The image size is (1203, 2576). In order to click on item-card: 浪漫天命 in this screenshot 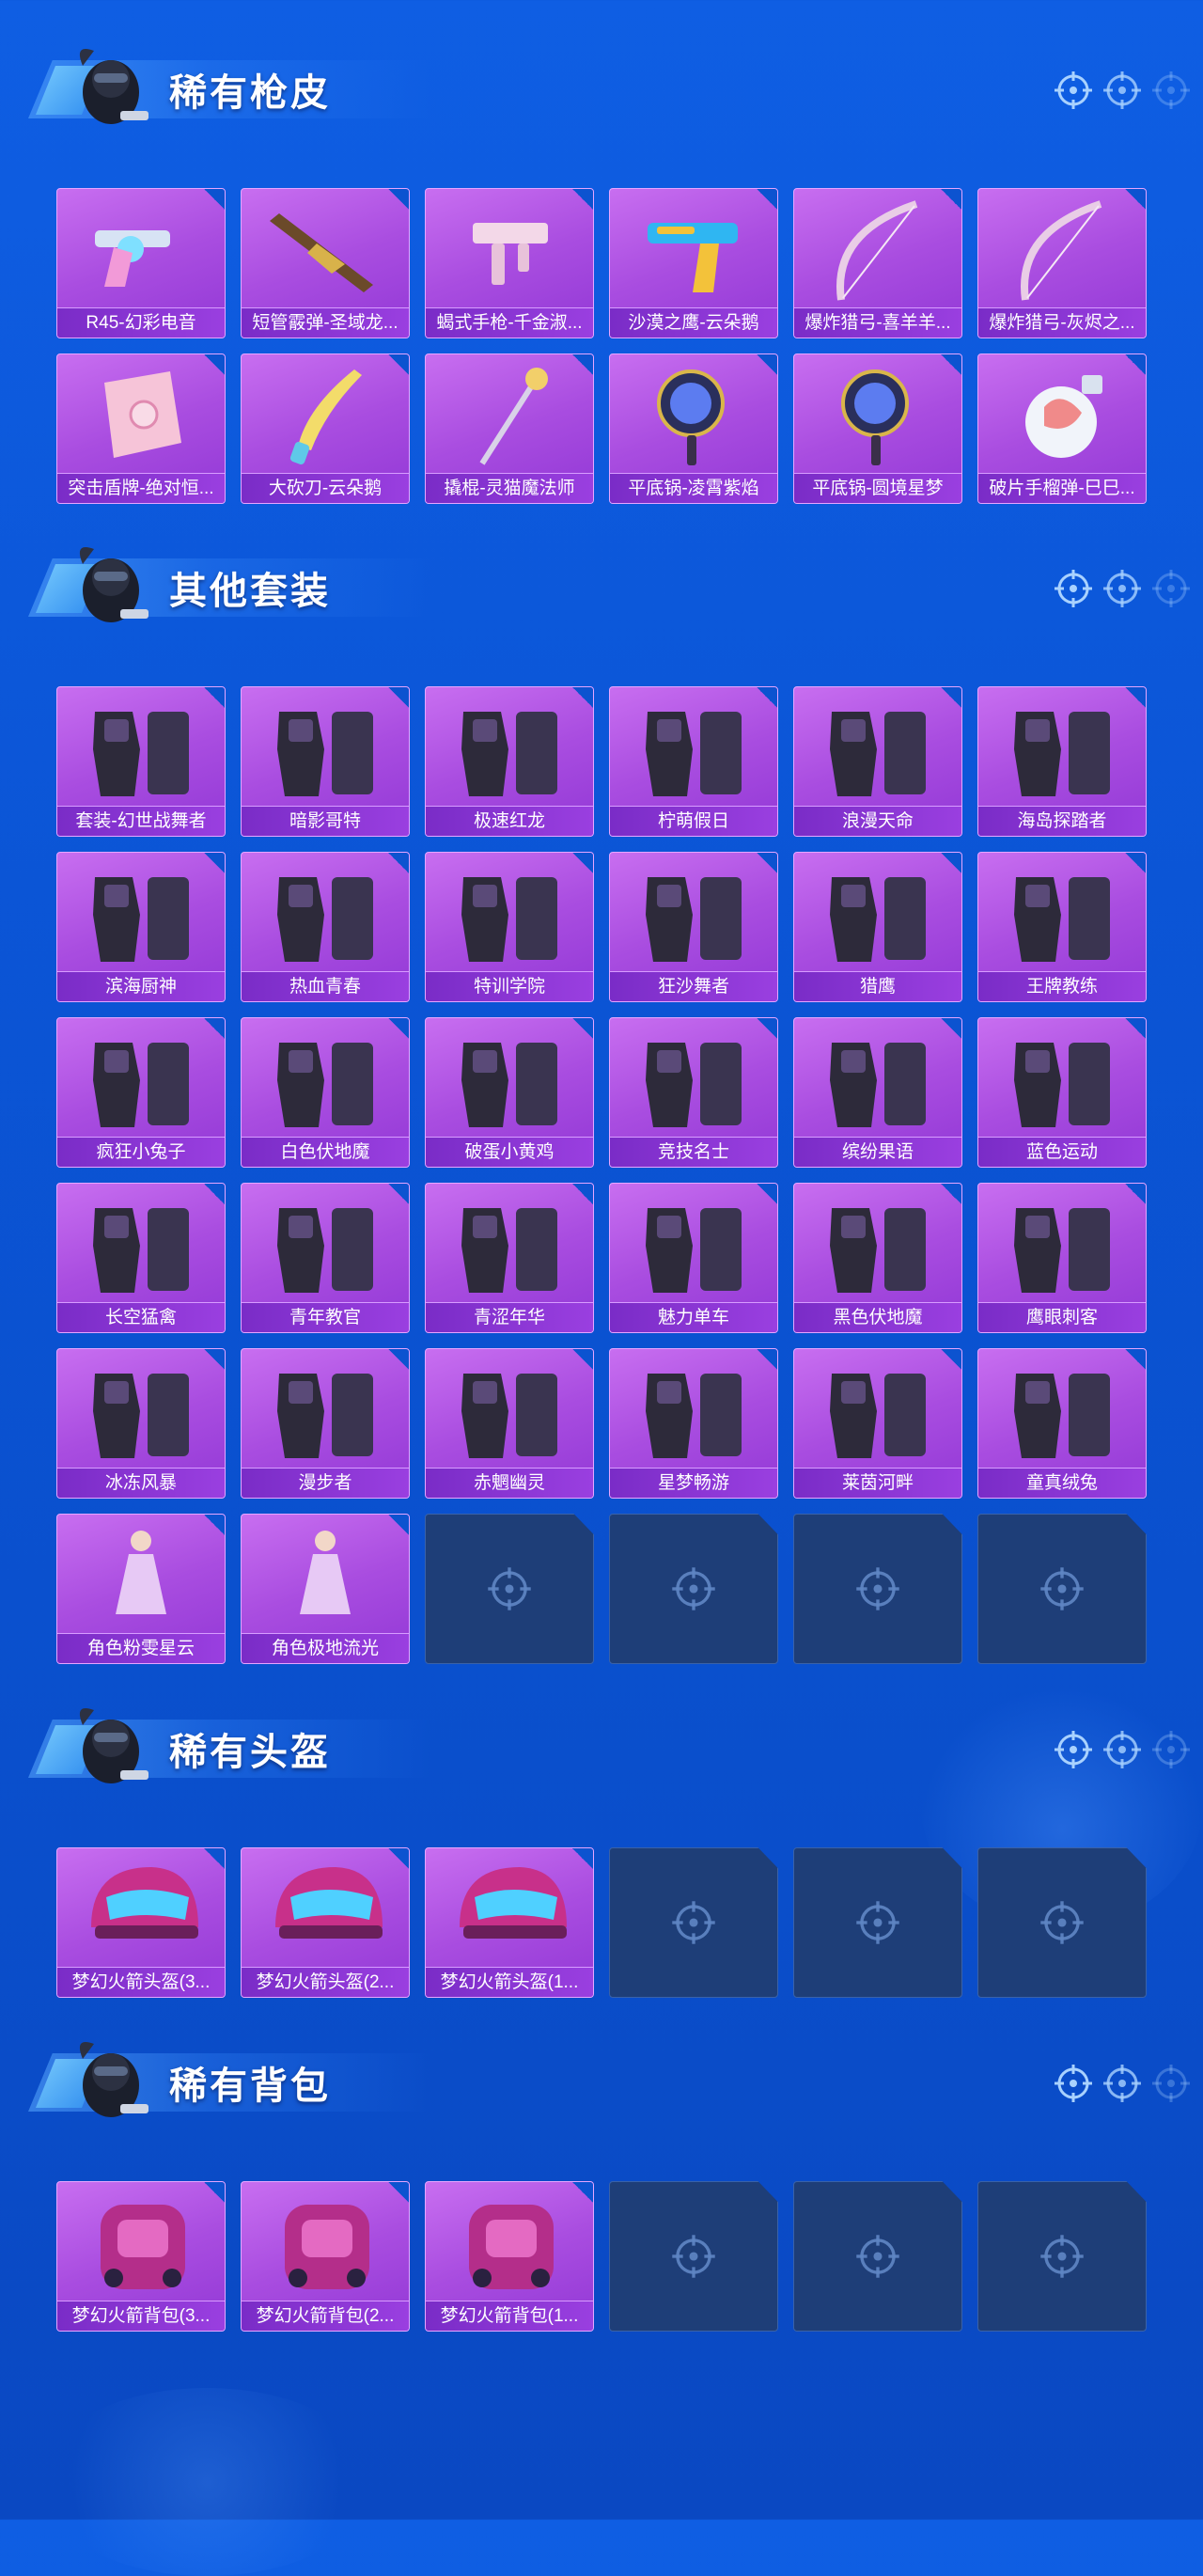, I will do `click(877, 762)`.